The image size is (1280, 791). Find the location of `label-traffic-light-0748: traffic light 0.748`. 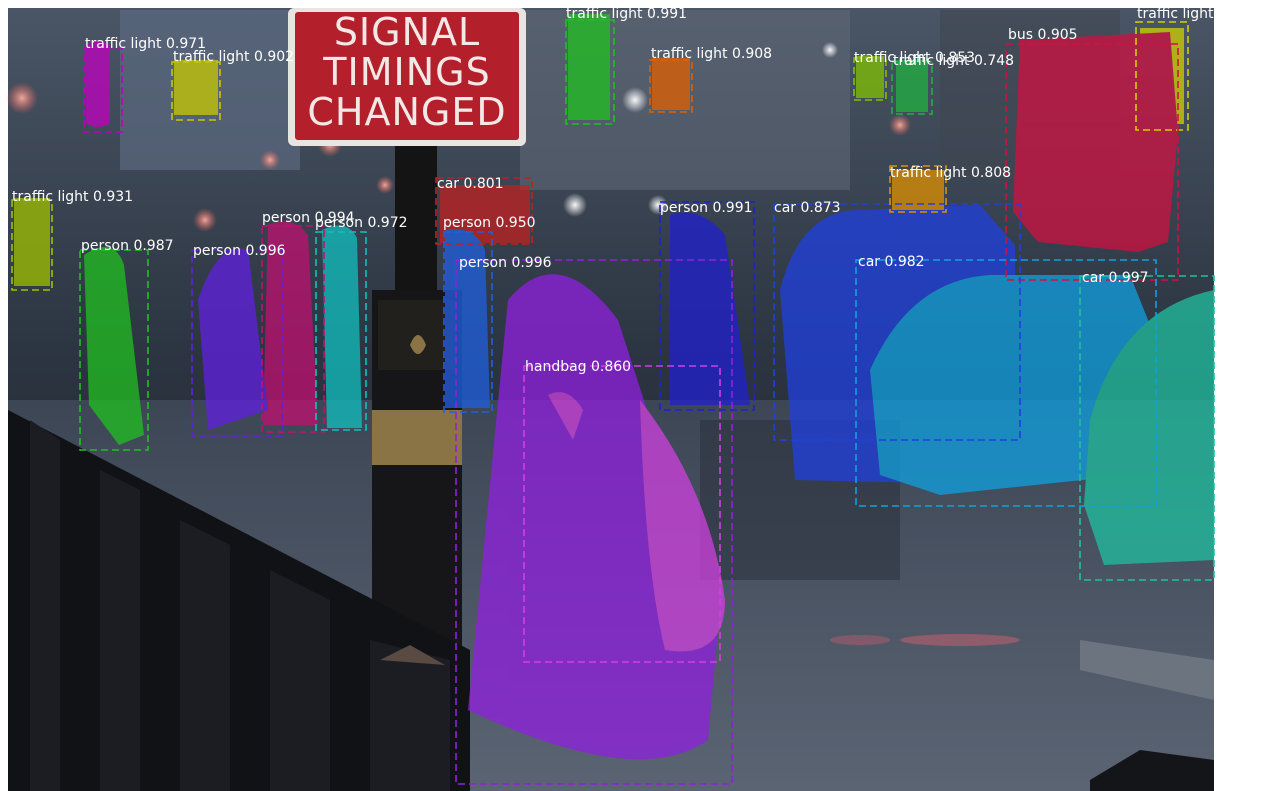

label-traffic-light-0748: traffic light 0.748 is located at coordinates (953, 61).